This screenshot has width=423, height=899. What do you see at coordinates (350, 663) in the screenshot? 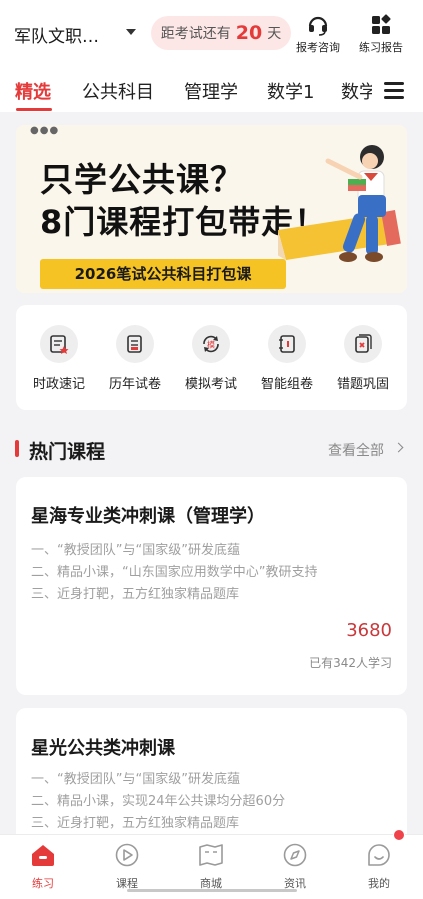
I see `course-learners: 已有342人学习` at bounding box center [350, 663].